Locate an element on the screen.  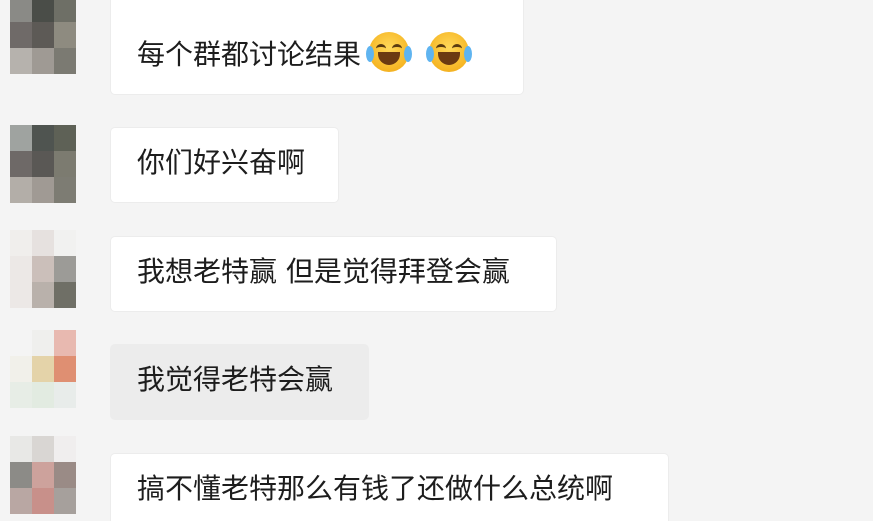
message-text: 你们好兴奋啊 is located at coordinates (221, 162).